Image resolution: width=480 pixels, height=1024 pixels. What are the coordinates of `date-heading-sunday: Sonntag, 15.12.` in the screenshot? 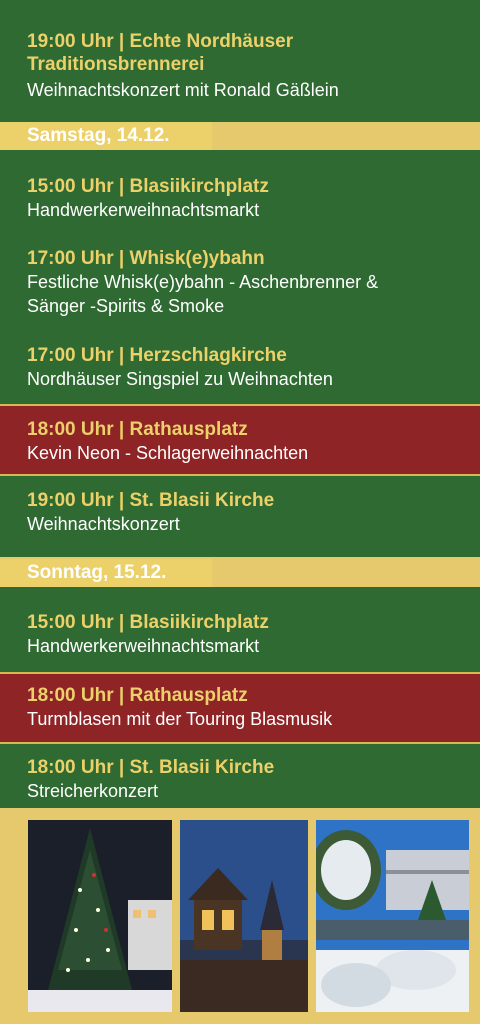 It's located at (106, 573).